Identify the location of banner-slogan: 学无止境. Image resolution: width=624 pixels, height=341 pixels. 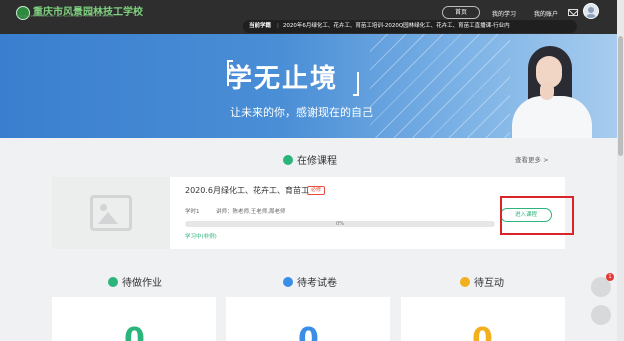
(282, 79).